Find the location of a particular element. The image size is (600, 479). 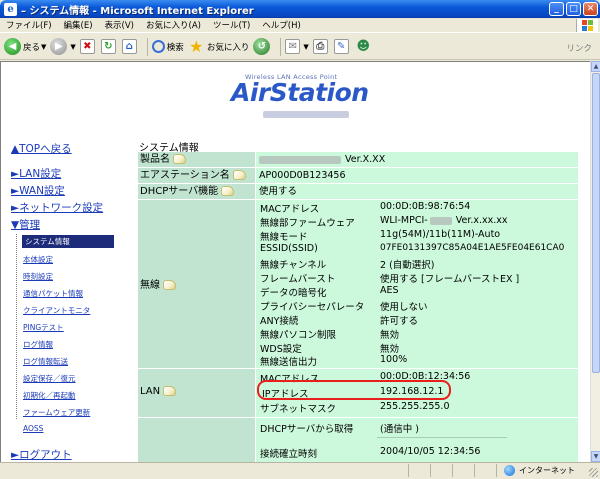

nav-aoss: AOSS is located at coordinates (33, 428).